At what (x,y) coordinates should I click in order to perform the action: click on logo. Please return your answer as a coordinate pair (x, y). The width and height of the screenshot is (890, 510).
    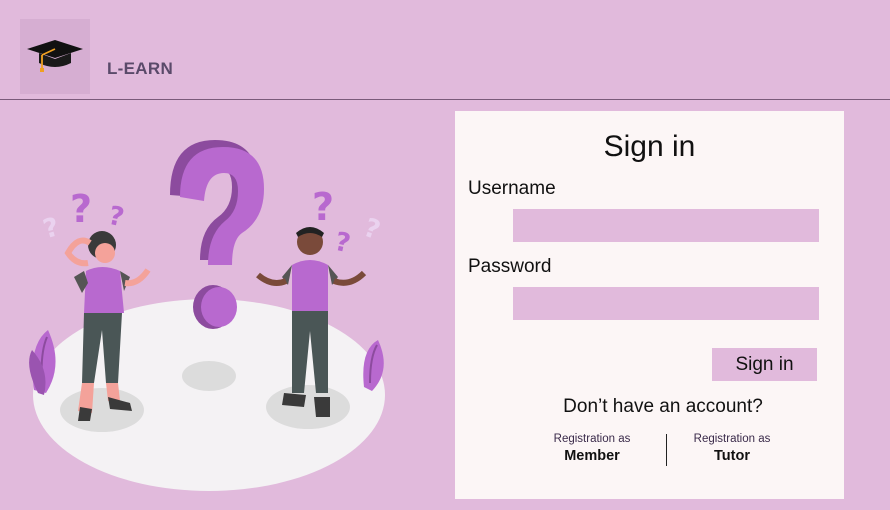
    Looking at the image, I should click on (55, 56).